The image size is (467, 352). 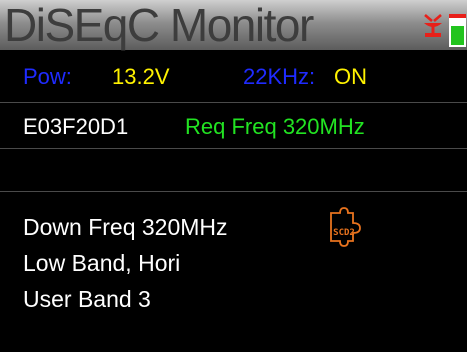 What do you see at coordinates (457, 30) in the screenshot?
I see `battery-icon` at bounding box center [457, 30].